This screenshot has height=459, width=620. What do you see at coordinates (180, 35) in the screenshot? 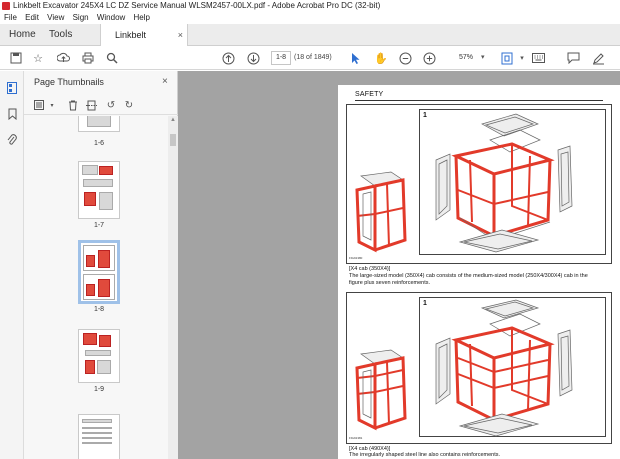
I see `tab-close-icon: ×` at bounding box center [180, 35].